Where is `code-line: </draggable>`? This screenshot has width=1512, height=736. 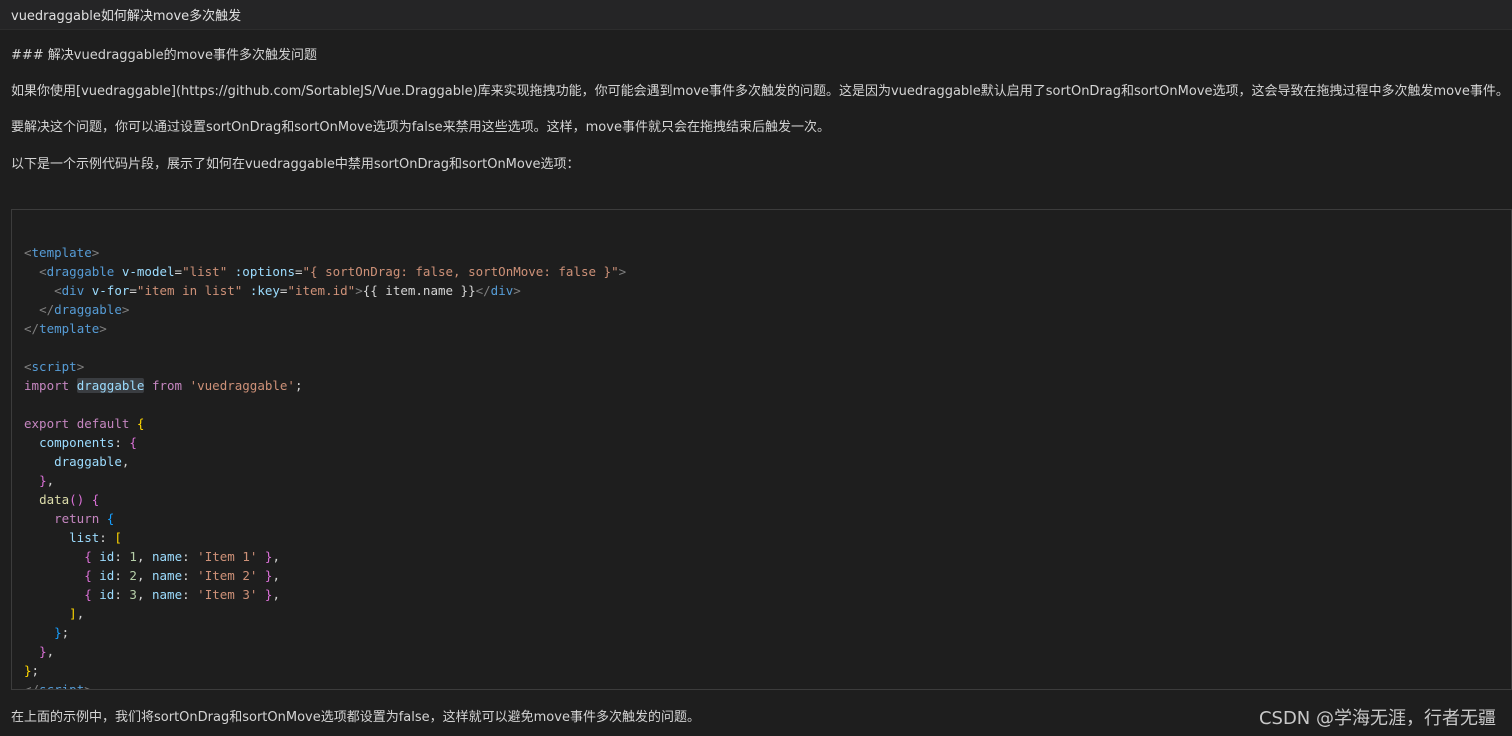
code-line: </draggable> is located at coordinates (84, 309).